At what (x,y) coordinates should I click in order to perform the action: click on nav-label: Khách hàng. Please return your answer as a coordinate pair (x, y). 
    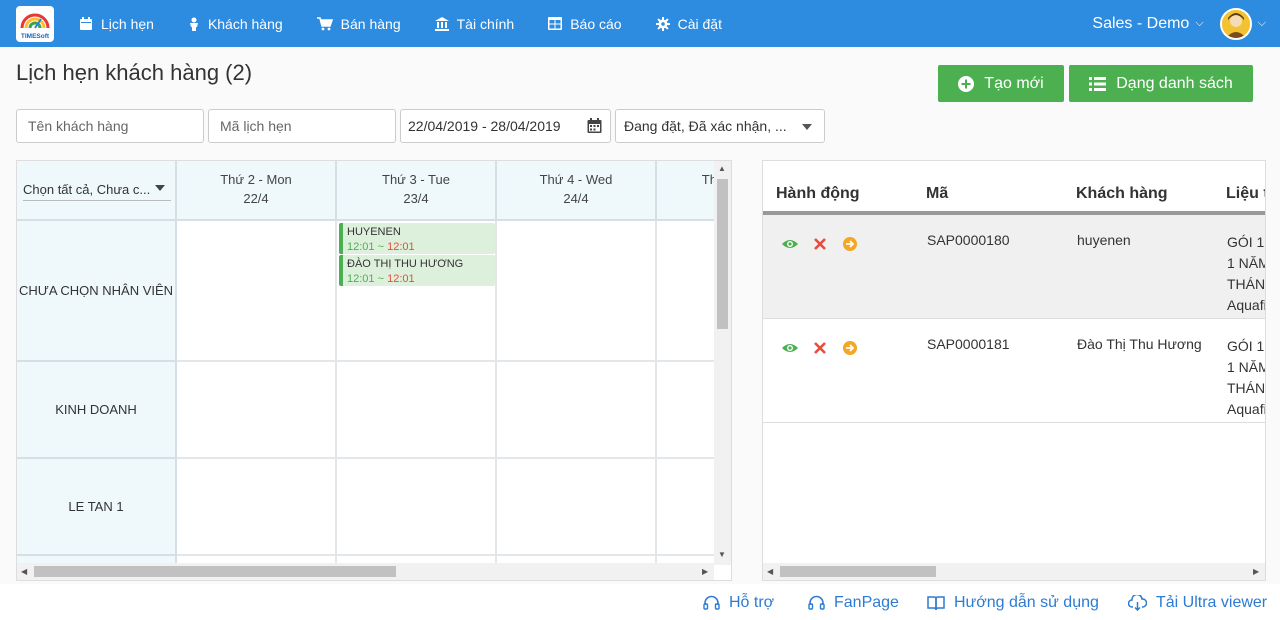
    Looking at the image, I should click on (245, 23).